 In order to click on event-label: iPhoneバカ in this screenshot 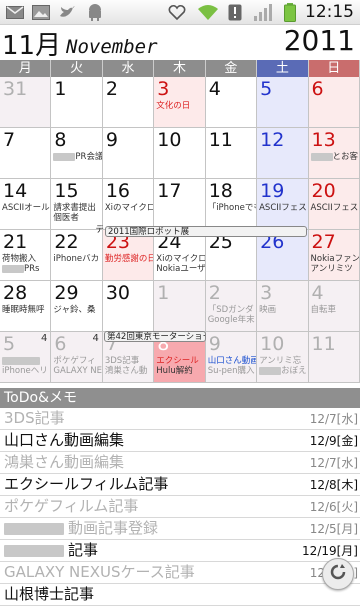, I will do `click(76, 259)`.